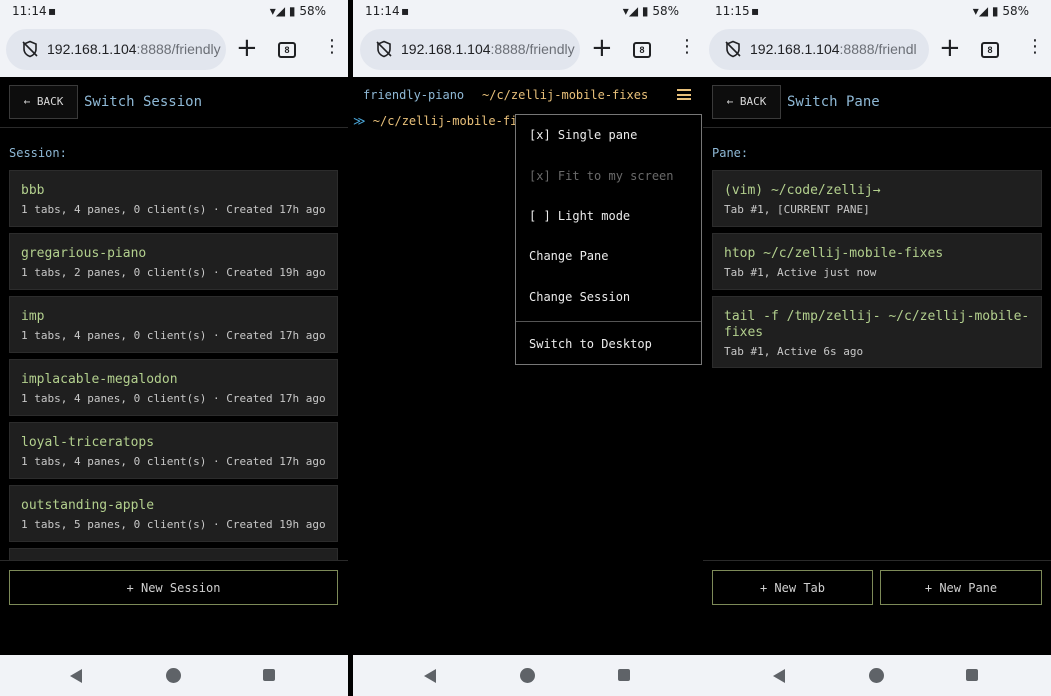 Image resolution: width=1051 pixels, height=696 pixels. I want to click on terminal-tab-bar: friendly-piano ~/c/zellij-mobile-fixes, so click(528, 96).